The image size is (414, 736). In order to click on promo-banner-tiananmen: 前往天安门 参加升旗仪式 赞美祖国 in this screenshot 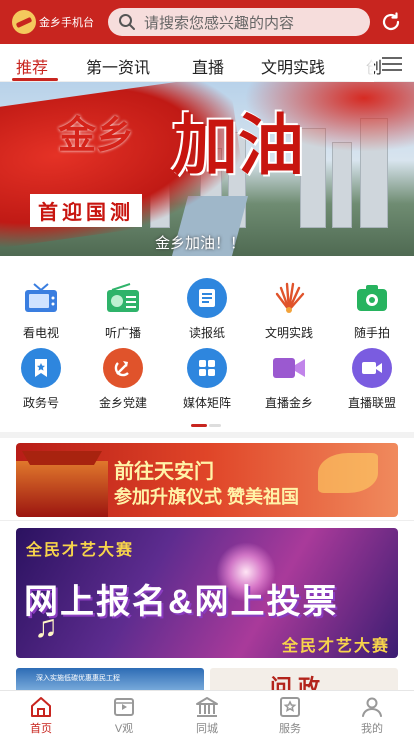, I will do `click(207, 480)`.